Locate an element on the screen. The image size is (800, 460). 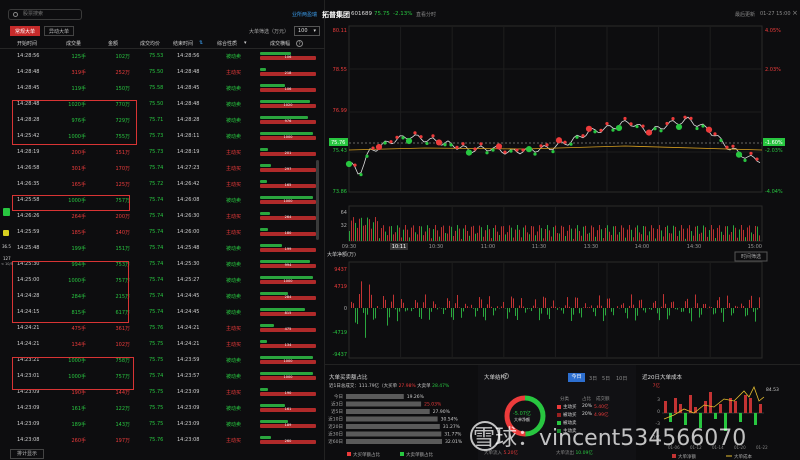
shield-icon is located at coordinates (6, 212).